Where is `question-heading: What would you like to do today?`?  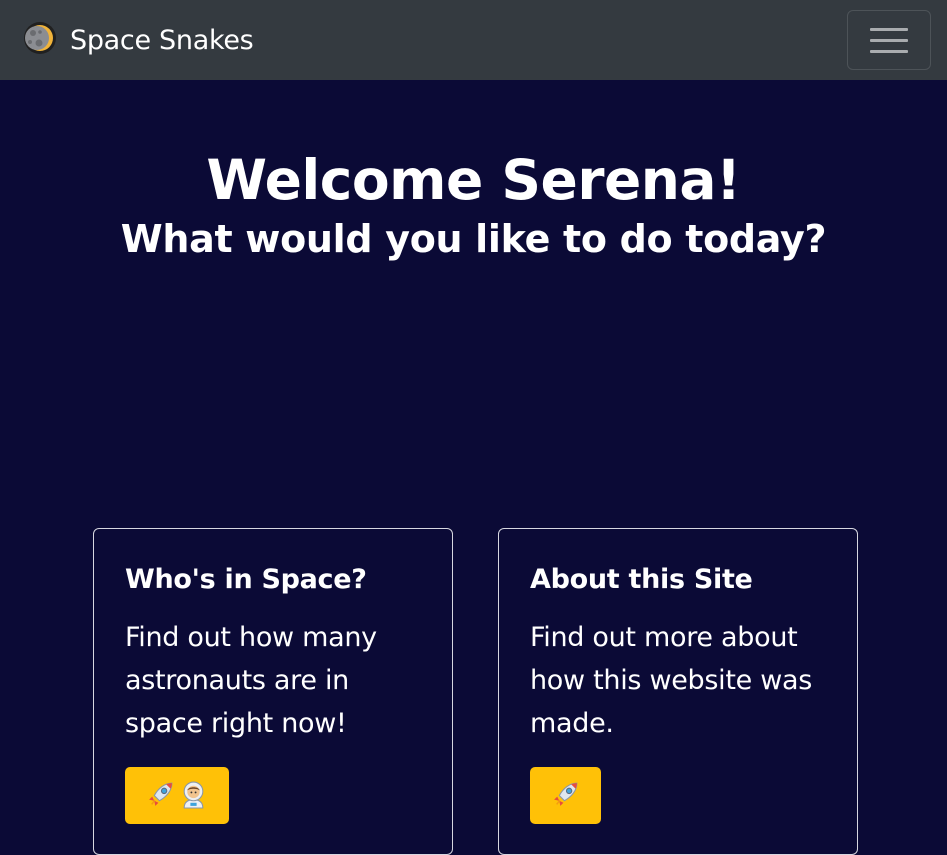 question-heading: What would you like to do today? is located at coordinates (473, 239).